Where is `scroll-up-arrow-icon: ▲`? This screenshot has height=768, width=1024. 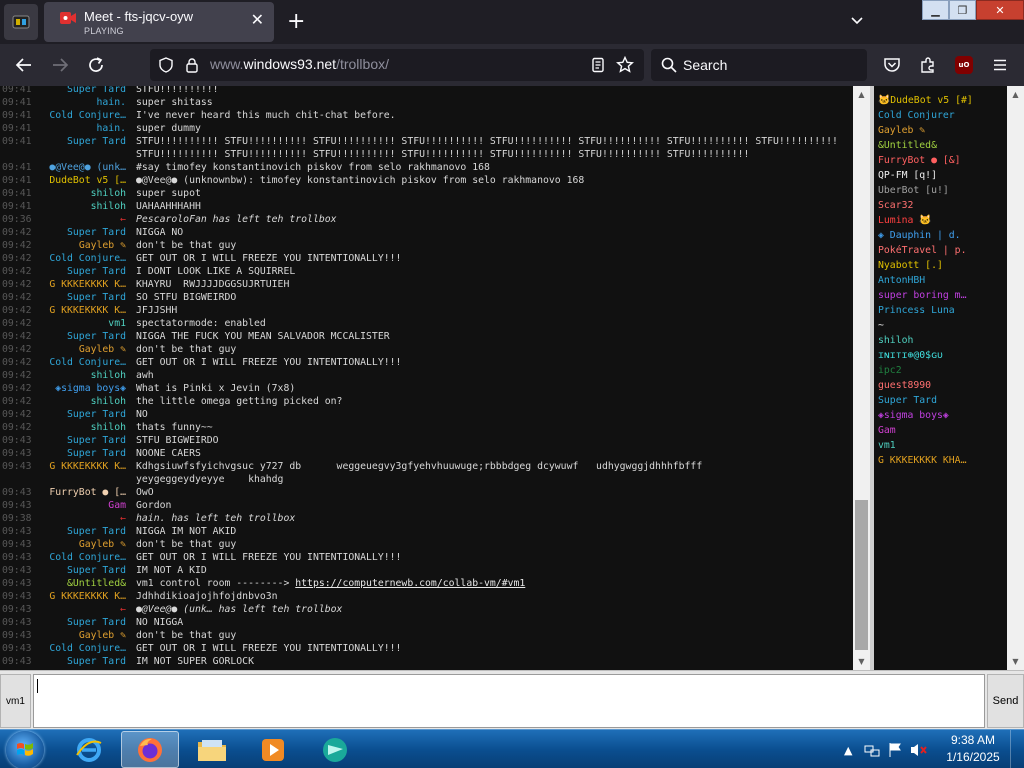 scroll-up-arrow-icon: ▲ is located at coordinates (861, 94).